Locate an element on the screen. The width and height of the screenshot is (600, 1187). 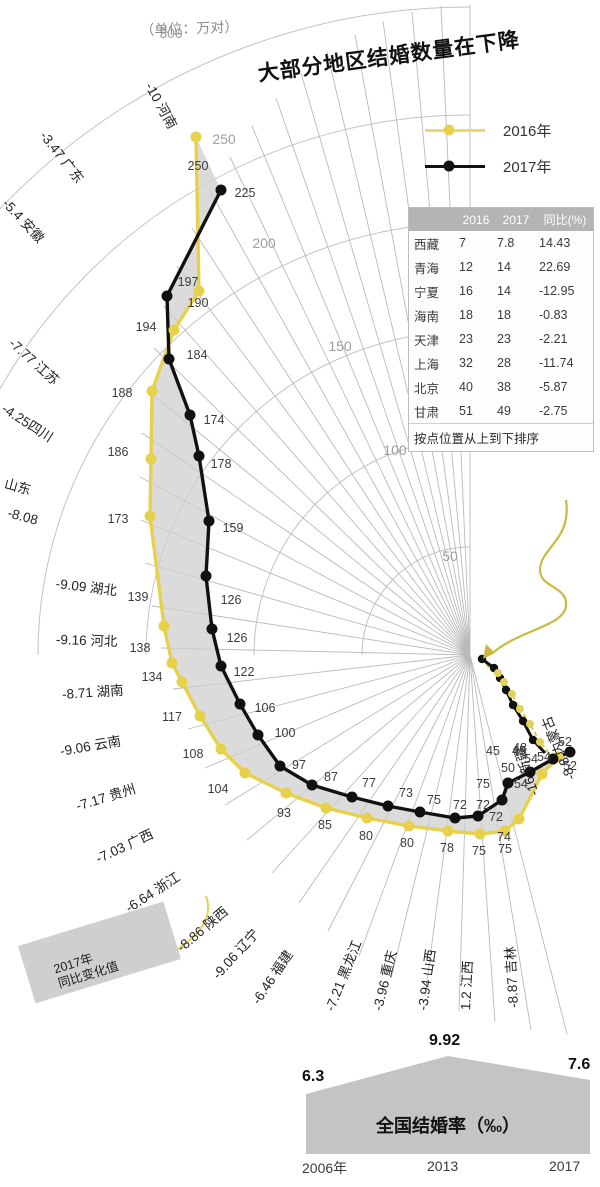
table-row: 青海 12 14 22.69 is located at coordinates (501, 267).